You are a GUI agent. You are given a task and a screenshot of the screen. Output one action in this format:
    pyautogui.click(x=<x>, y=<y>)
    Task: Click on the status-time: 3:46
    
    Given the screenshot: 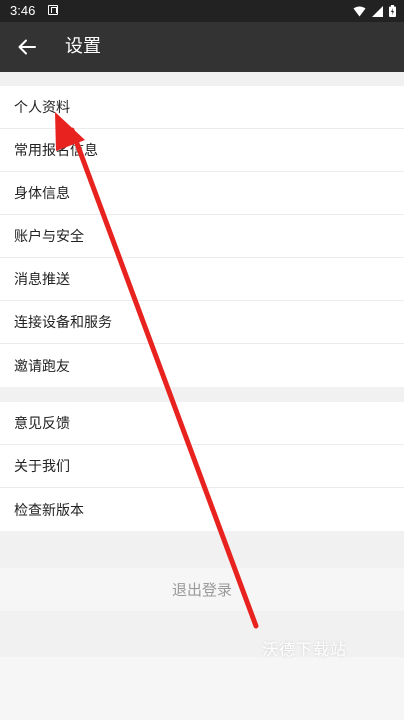 What is the action you would take?
    pyautogui.click(x=23, y=10)
    